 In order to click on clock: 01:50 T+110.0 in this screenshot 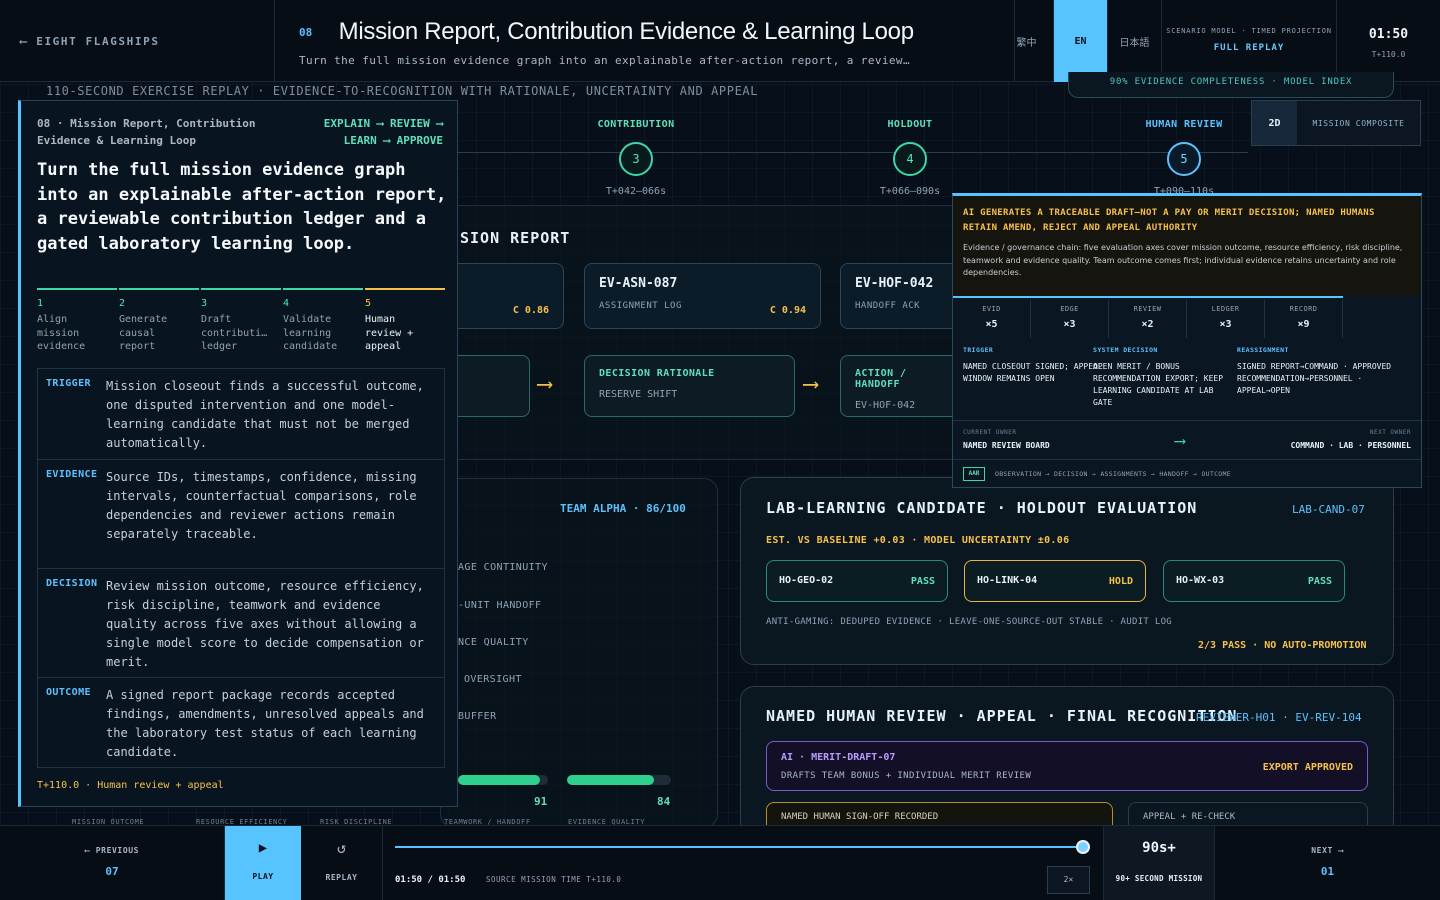, I will do `click(1388, 41)`.